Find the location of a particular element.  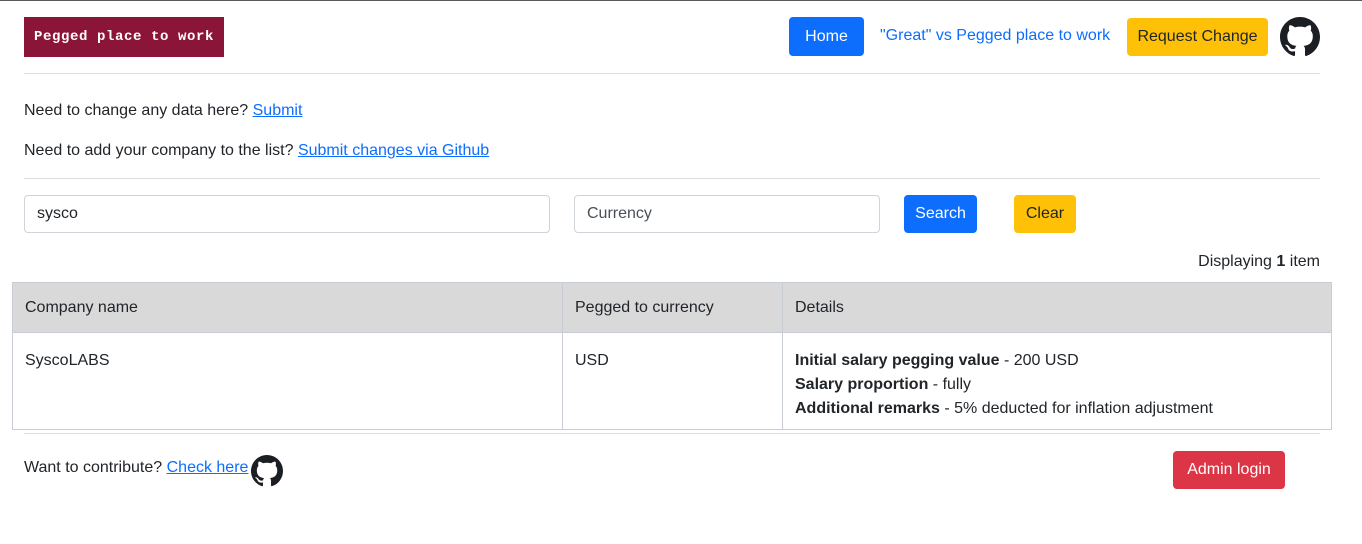

detail-label: Additional remarks is located at coordinates (867, 408).